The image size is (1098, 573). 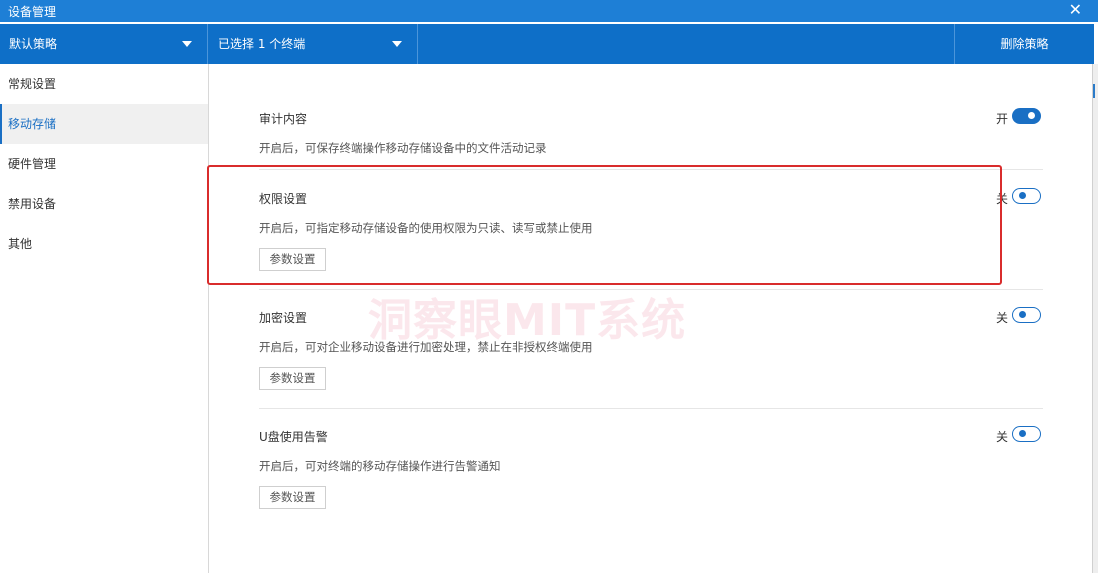 What do you see at coordinates (292, 497) in the screenshot?
I see `usb-alert-params-button: 参数设置` at bounding box center [292, 497].